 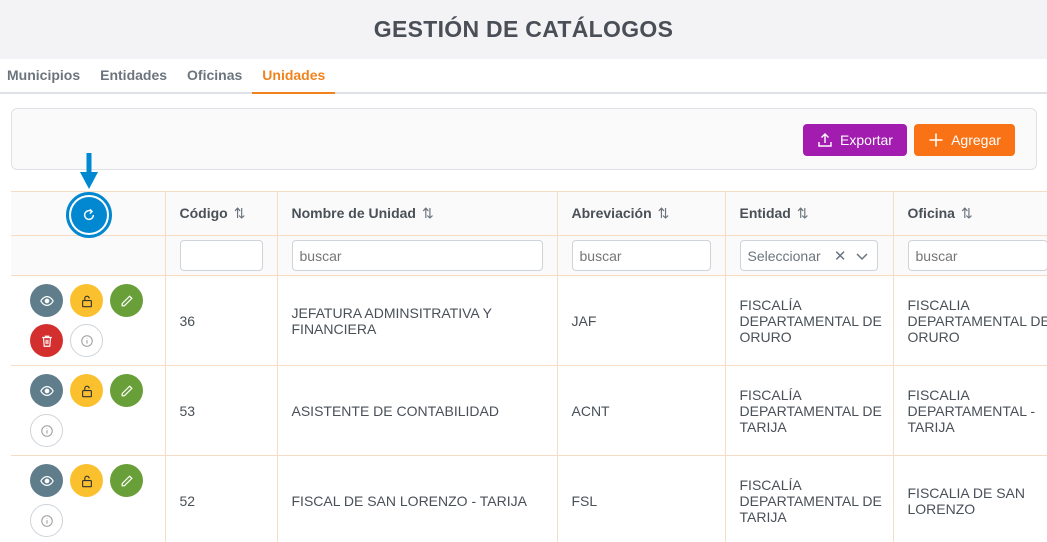 I want to click on oficina-cell: FISCALIA DEPARTAMENTAL DE ORURO, so click(x=970, y=320).